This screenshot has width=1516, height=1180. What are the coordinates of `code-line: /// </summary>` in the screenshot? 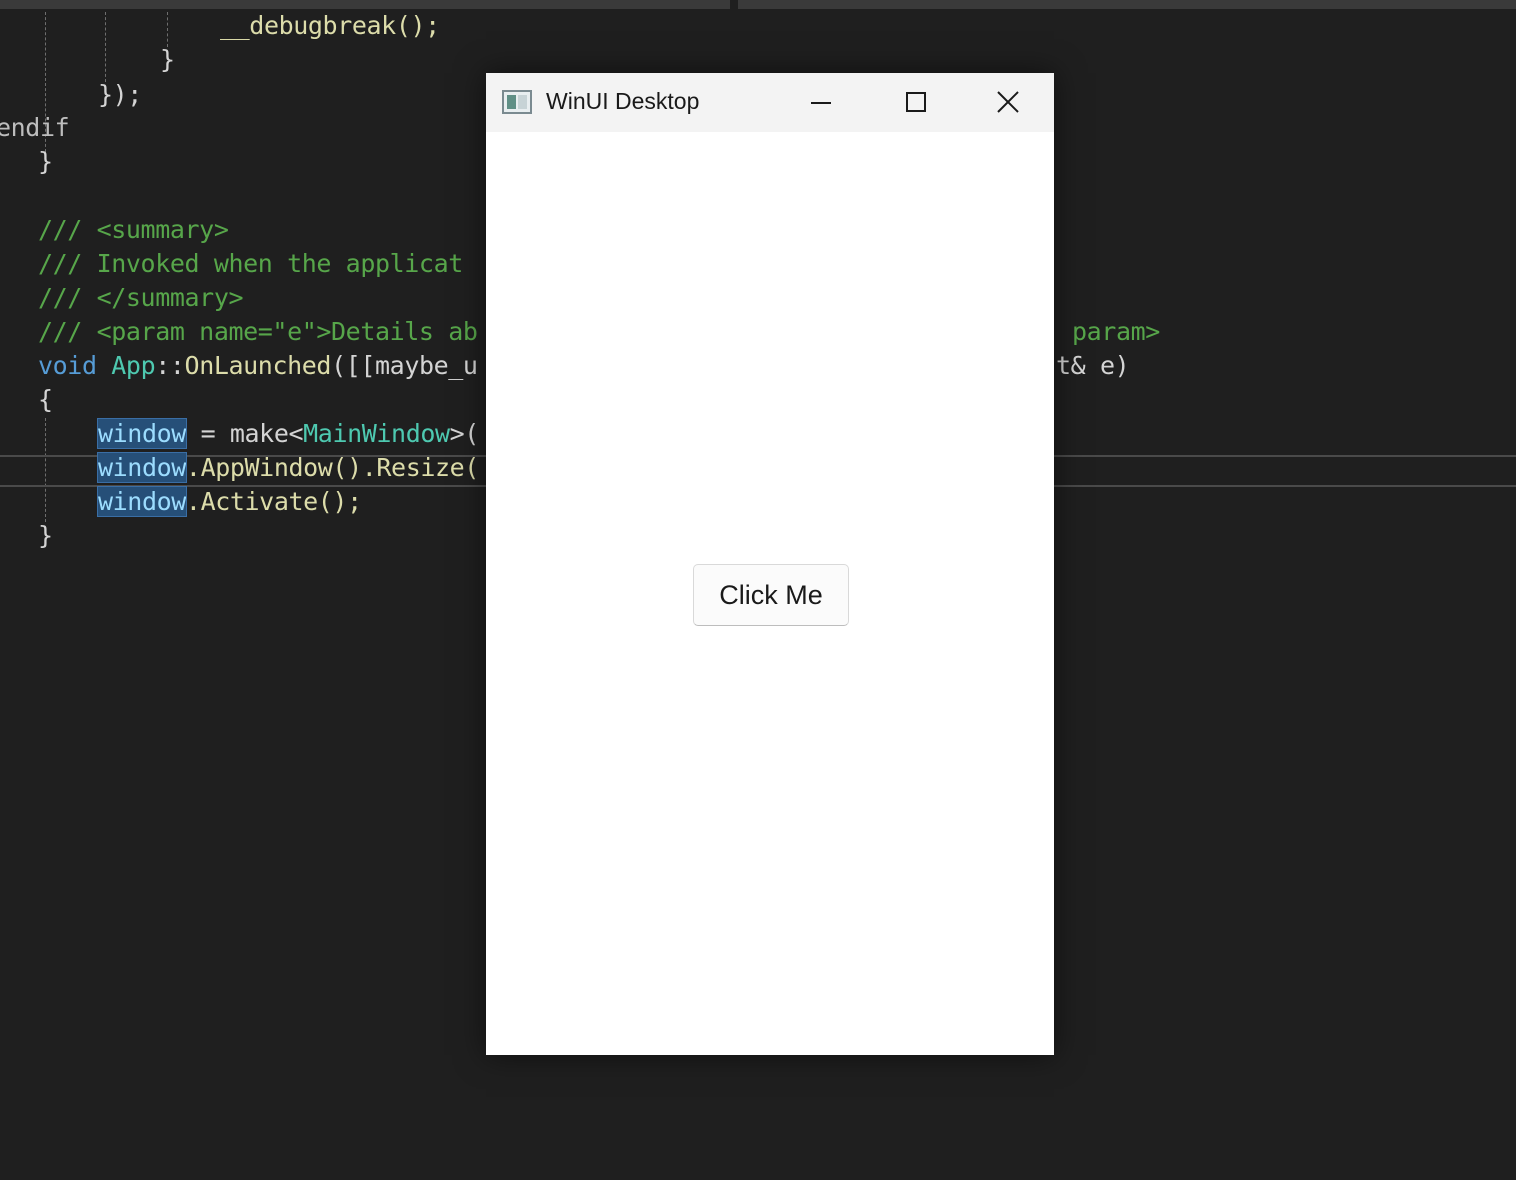 It's located at (141, 297).